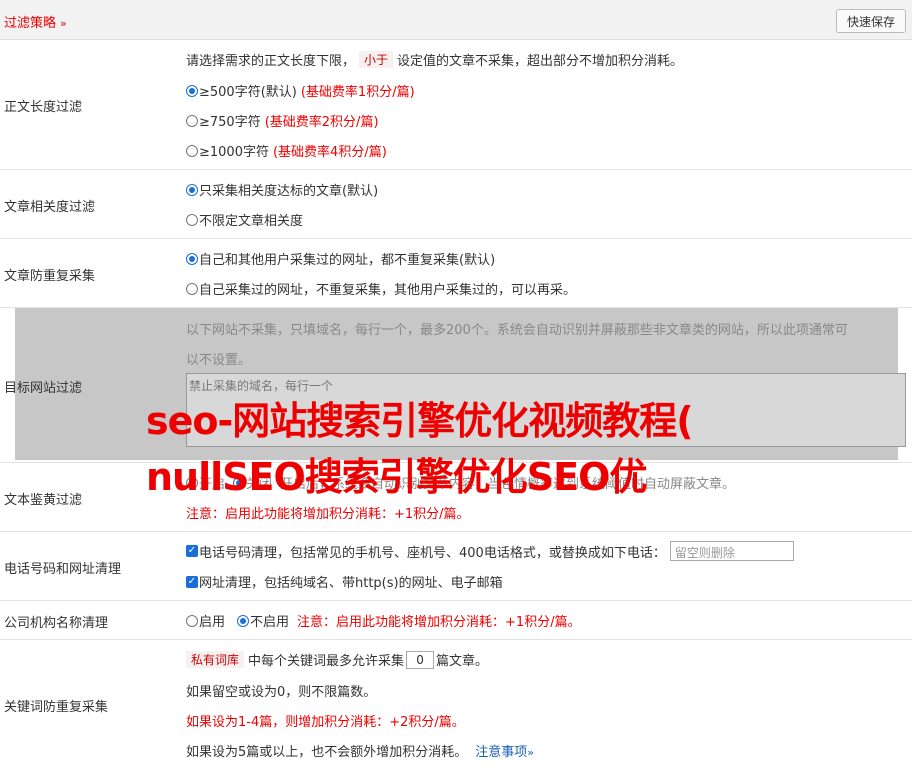 The height and width of the screenshot is (768, 912). I want to click on keyword-note-3: 如果设为1-4篇，则增加积分消耗：+2积分/篇。, so click(325, 722).